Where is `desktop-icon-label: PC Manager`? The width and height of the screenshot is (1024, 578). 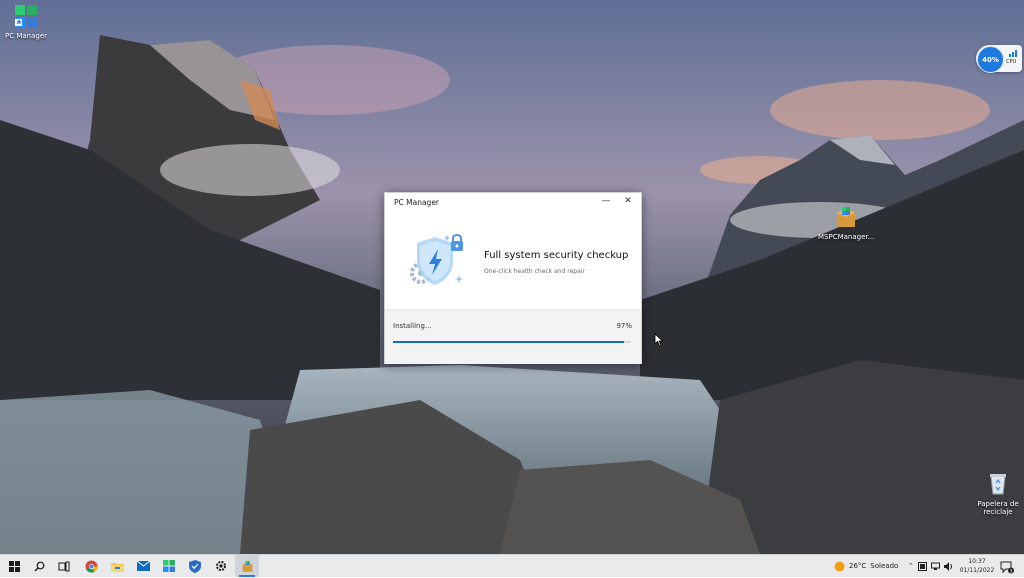
desktop-icon-label: PC Manager is located at coordinates (26, 36).